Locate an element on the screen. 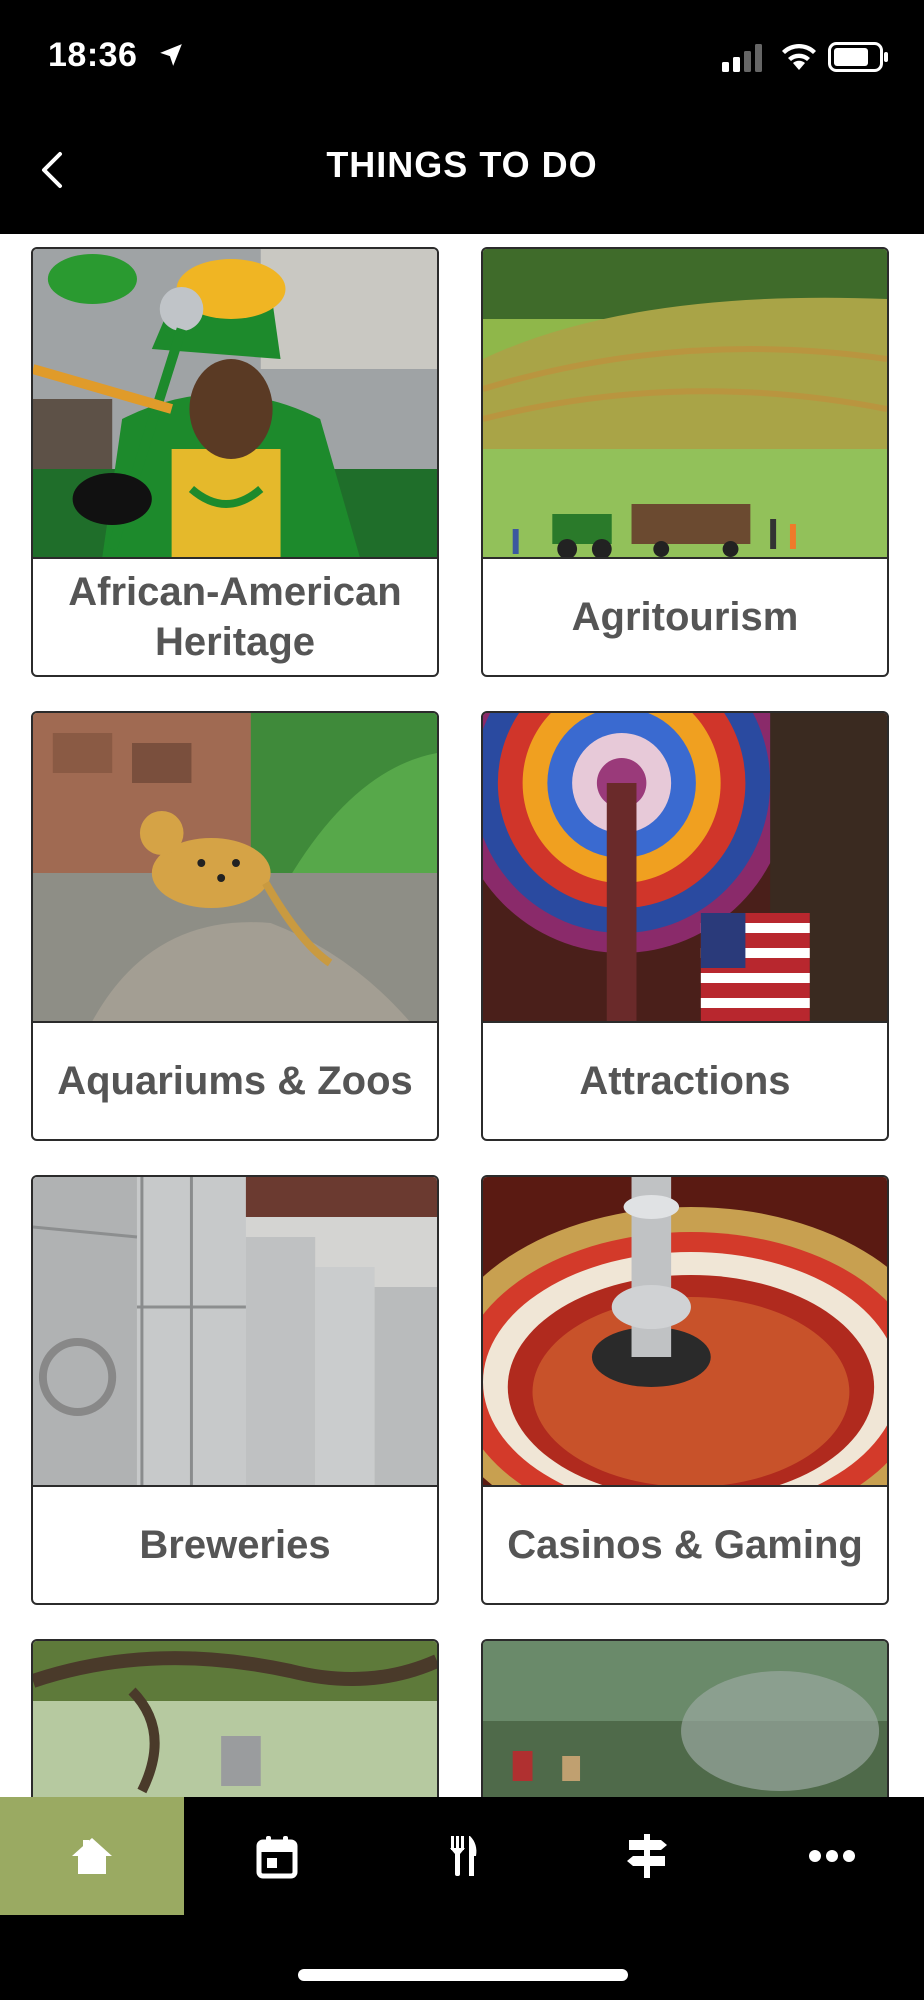 This screenshot has height=2000, width=924. tab-home is located at coordinates (92, 1856).